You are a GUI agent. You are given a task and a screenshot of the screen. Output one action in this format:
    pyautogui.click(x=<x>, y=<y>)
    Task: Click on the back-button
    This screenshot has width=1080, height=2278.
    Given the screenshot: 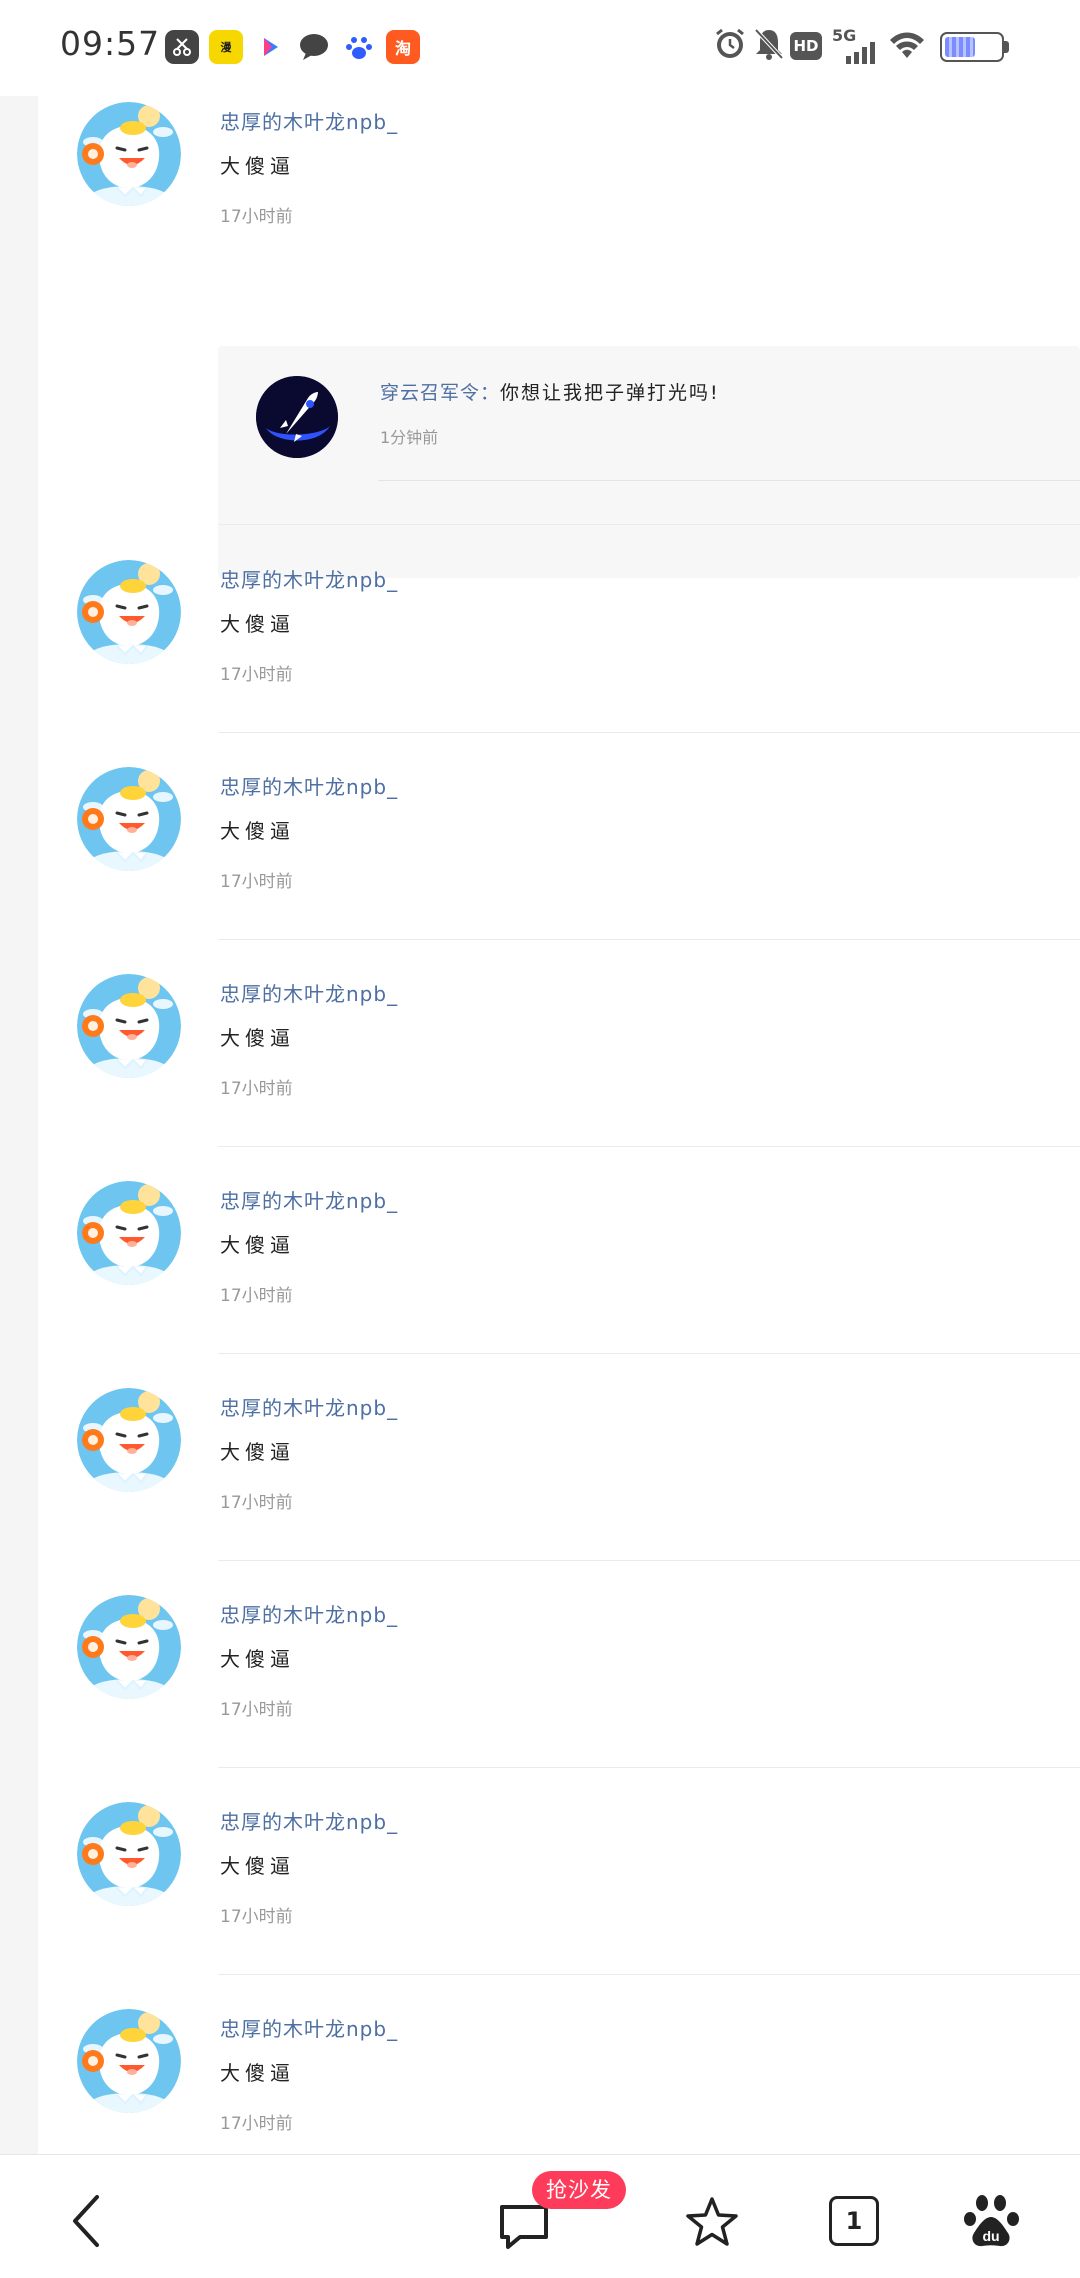 What is the action you would take?
    pyautogui.click(x=85, y=2221)
    